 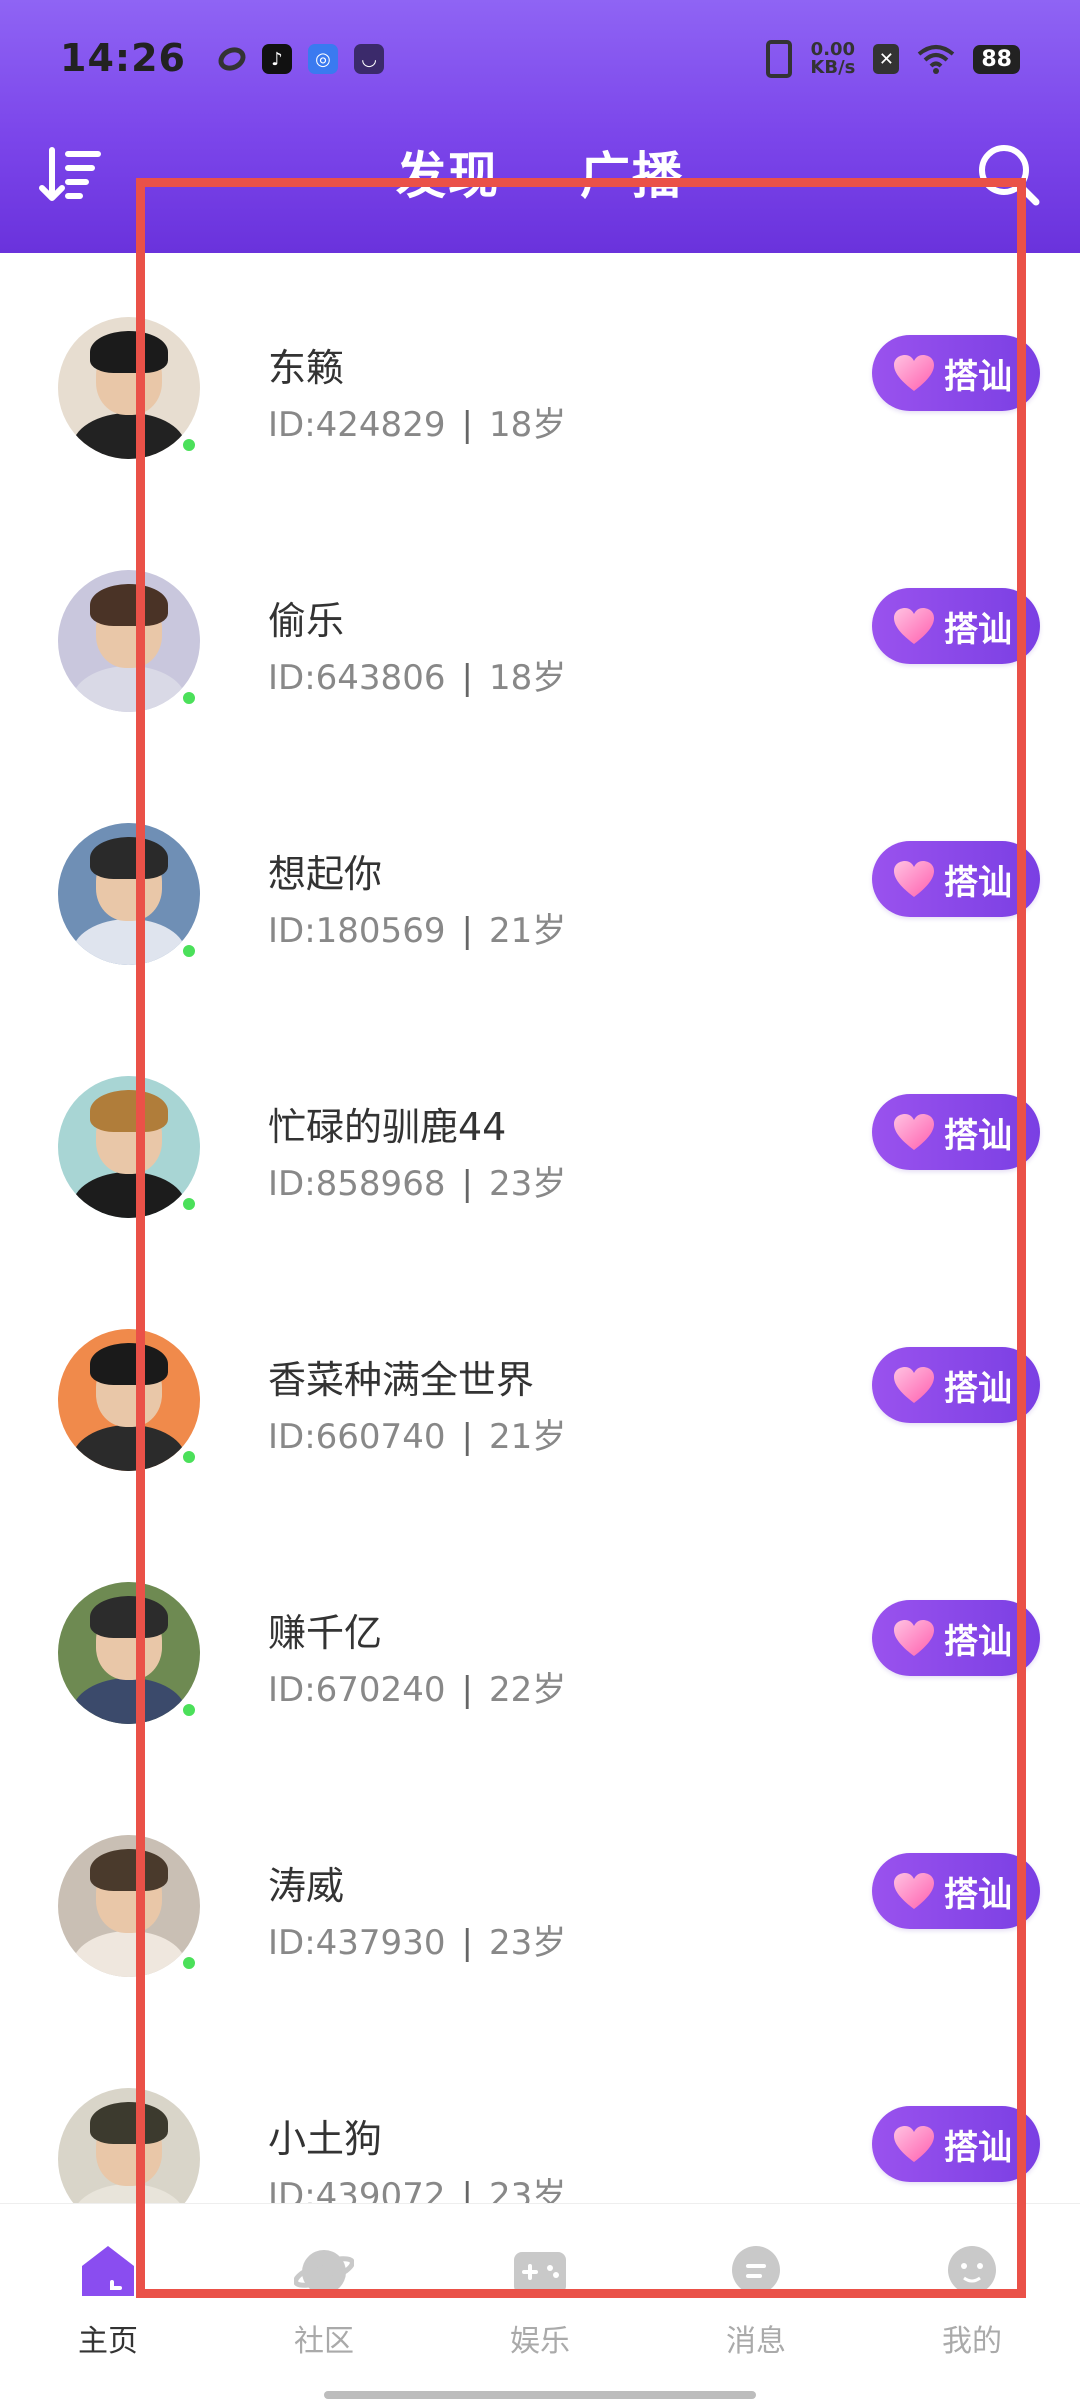 I want to click on map-app-icon: ◎, so click(x=323, y=59).